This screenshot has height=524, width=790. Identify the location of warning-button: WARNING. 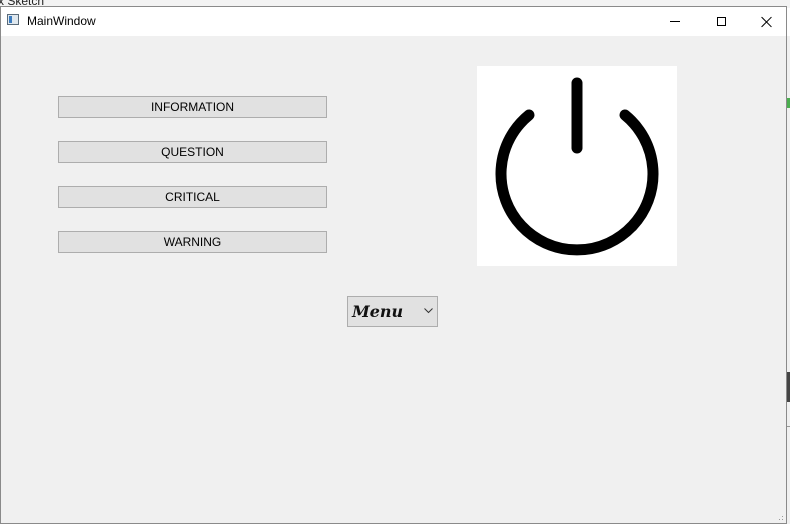
(192, 242).